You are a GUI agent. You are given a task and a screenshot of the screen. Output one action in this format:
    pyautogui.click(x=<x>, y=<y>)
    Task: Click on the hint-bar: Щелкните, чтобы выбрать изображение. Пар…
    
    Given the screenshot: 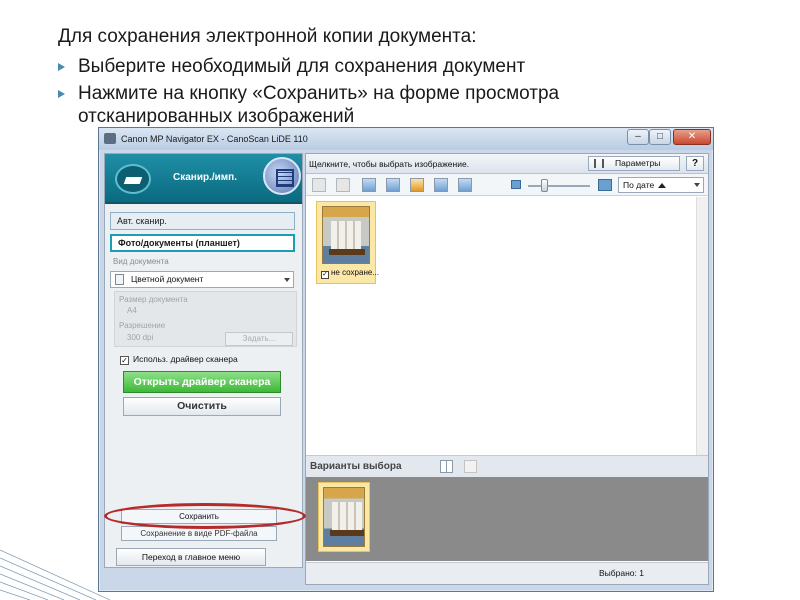 What is the action you would take?
    pyautogui.click(x=507, y=164)
    